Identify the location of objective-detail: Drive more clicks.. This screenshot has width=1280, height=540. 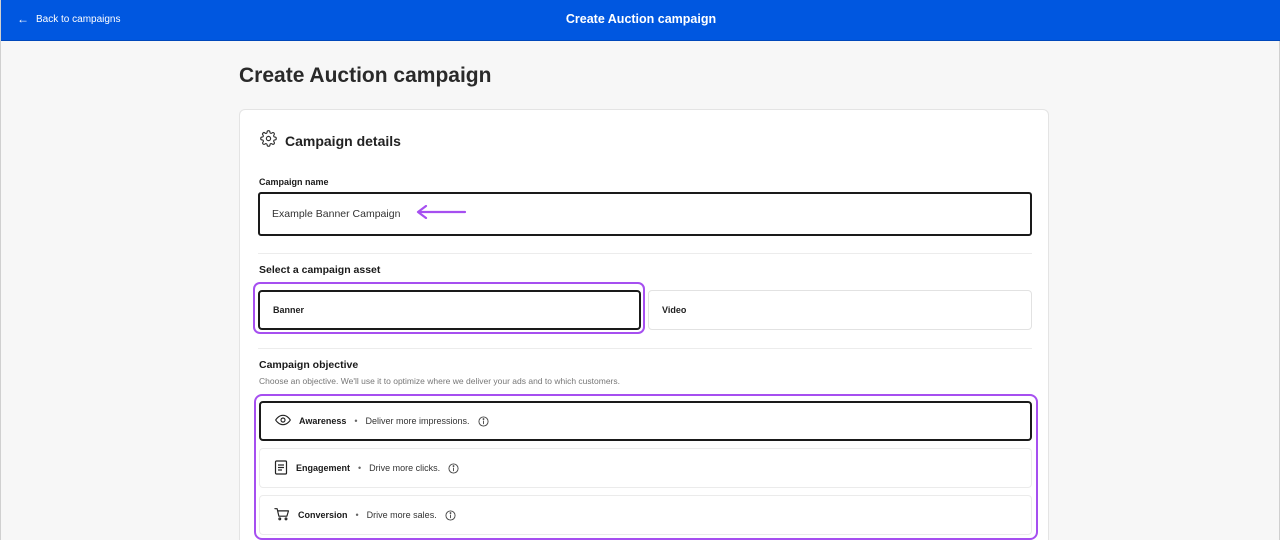
(405, 468).